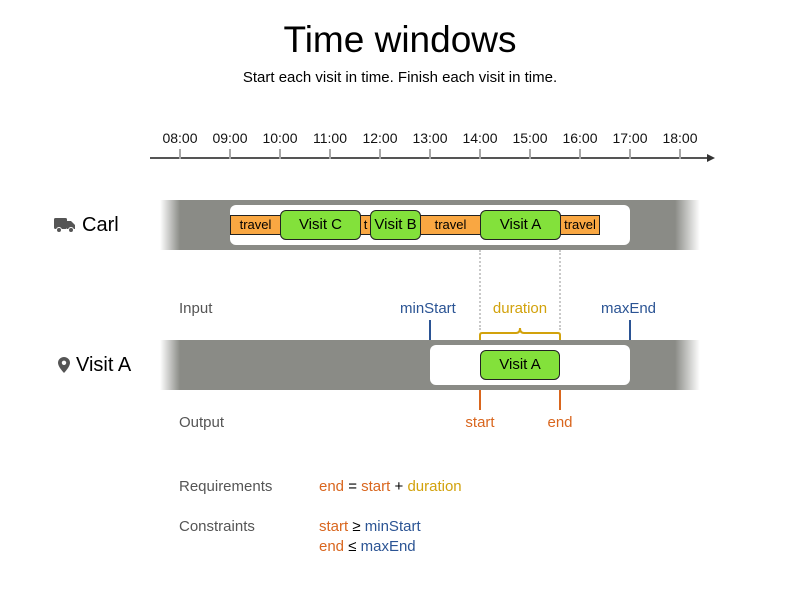 The width and height of the screenshot is (800, 600). What do you see at coordinates (434, 486) in the screenshot?
I see `formula-duration: duration` at bounding box center [434, 486].